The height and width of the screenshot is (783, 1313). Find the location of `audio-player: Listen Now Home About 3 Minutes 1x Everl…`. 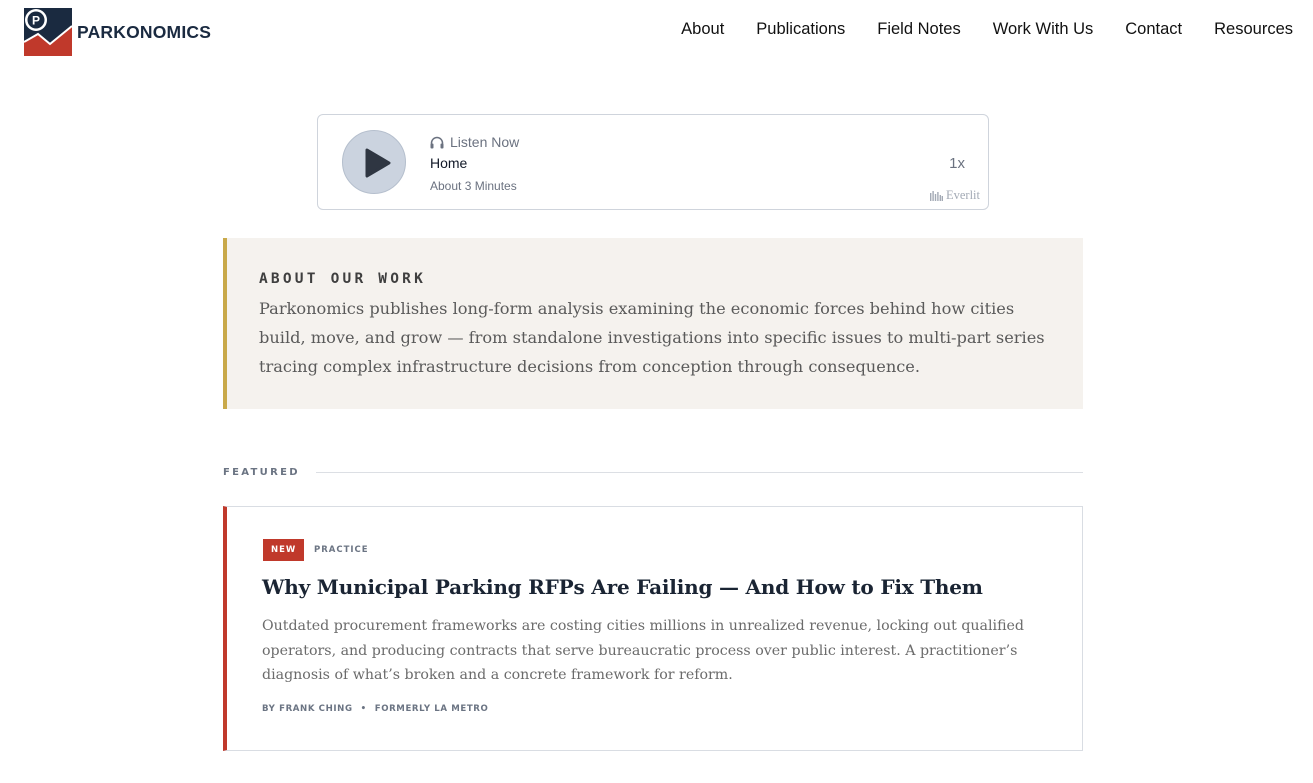

audio-player: Listen Now Home About 3 Minutes 1x Everl… is located at coordinates (653, 162).